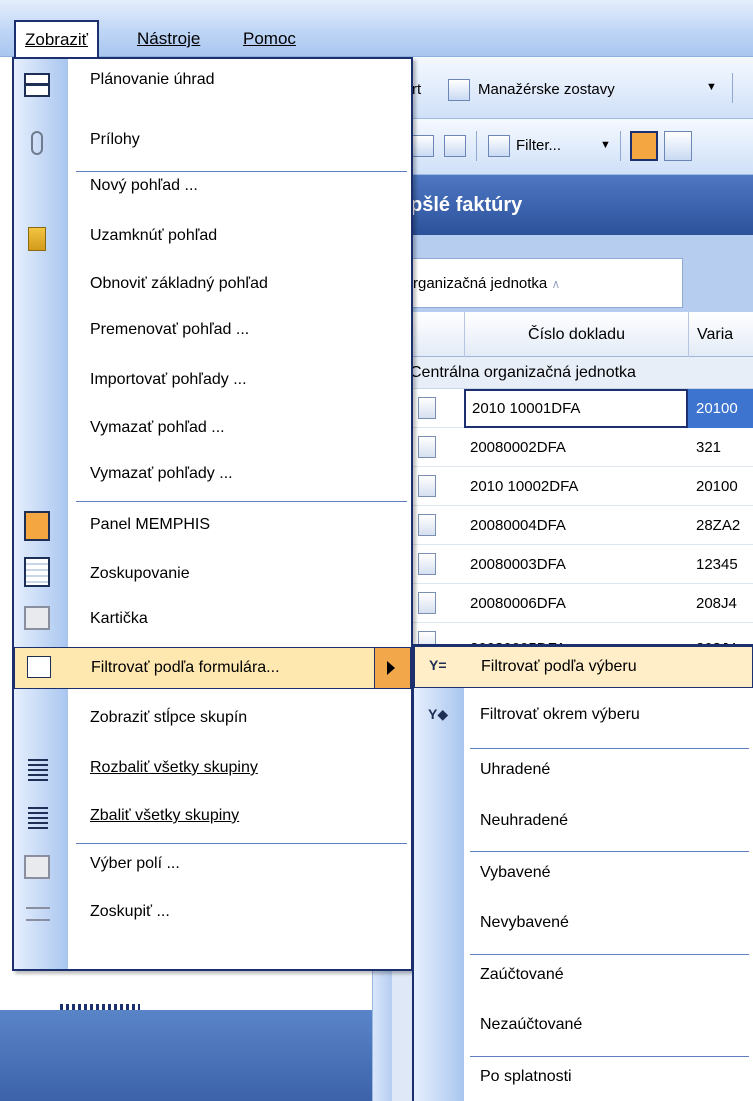  What do you see at coordinates (212, 528) in the screenshot?
I see `menu-item-panel-memphis: Panel MEMPHIS` at bounding box center [212, 528].